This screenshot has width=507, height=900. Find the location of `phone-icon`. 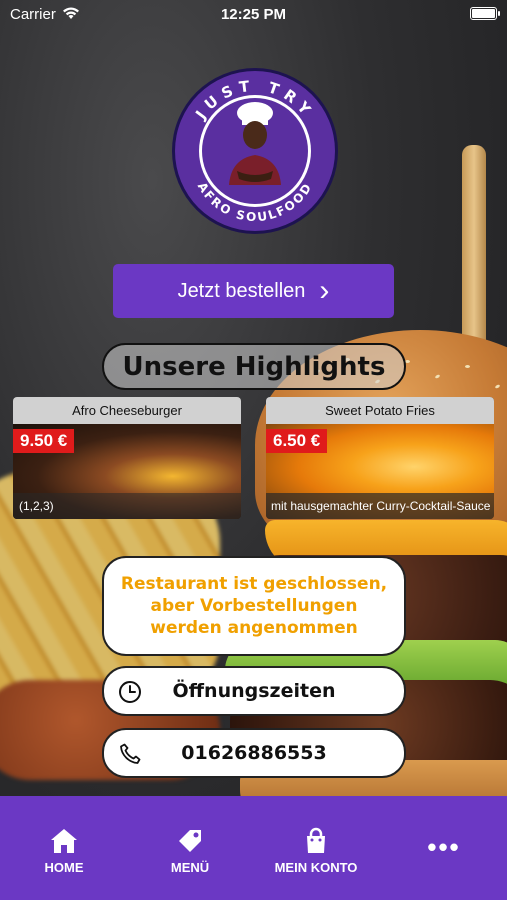

phone-icon is located at coordinates (130, 753).